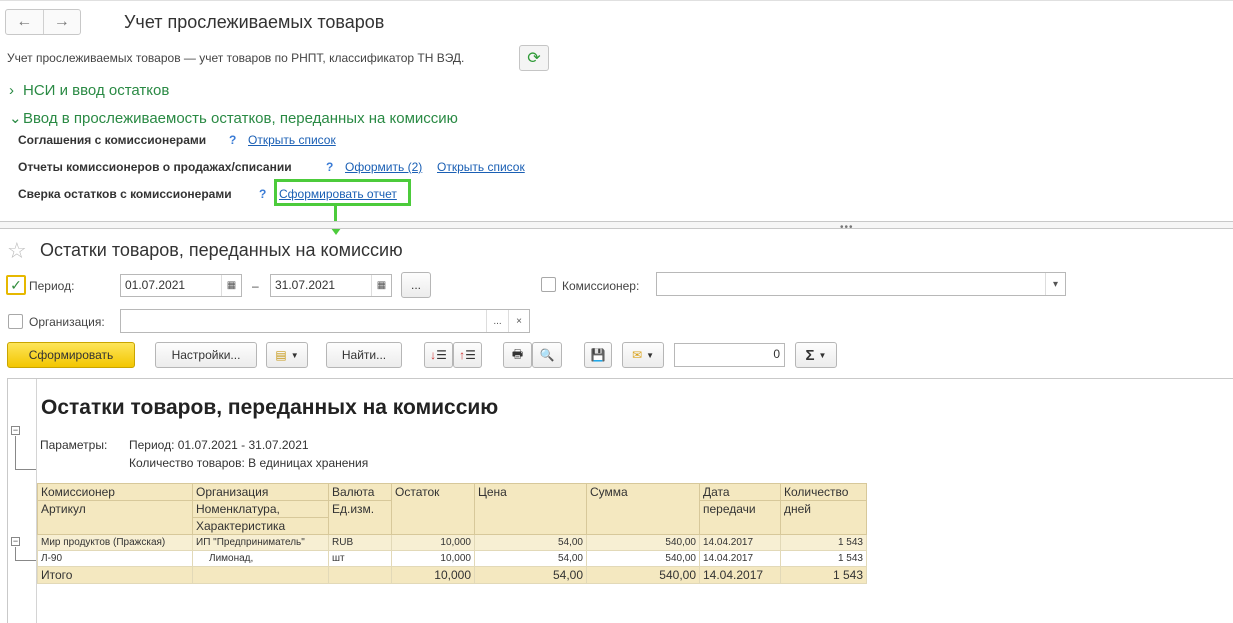 This screenshot has width=1233, height=623. What do you see at coordinates (598, 355) in the screenshot?
I see `save-icon: 💾` at bounding box center [598, 355].